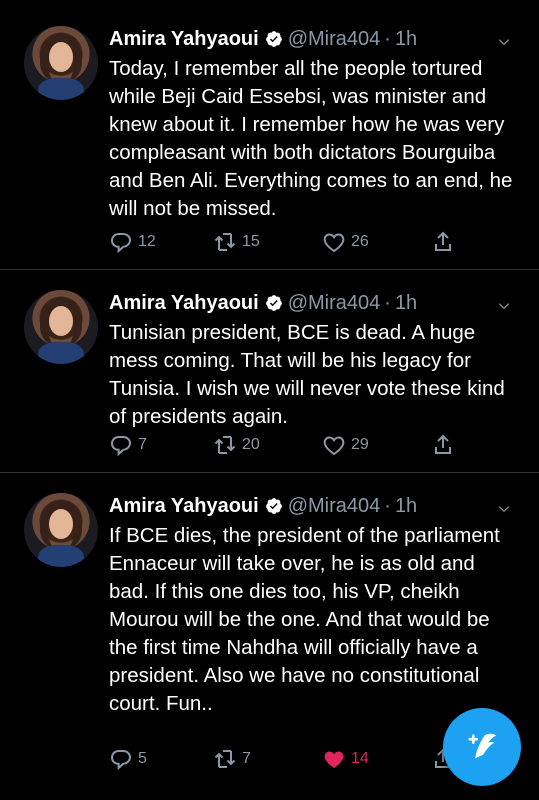 Image resolution: width=539 pixels, height=800 pixels. I want to click on like-count: 29, so click(360, 444).